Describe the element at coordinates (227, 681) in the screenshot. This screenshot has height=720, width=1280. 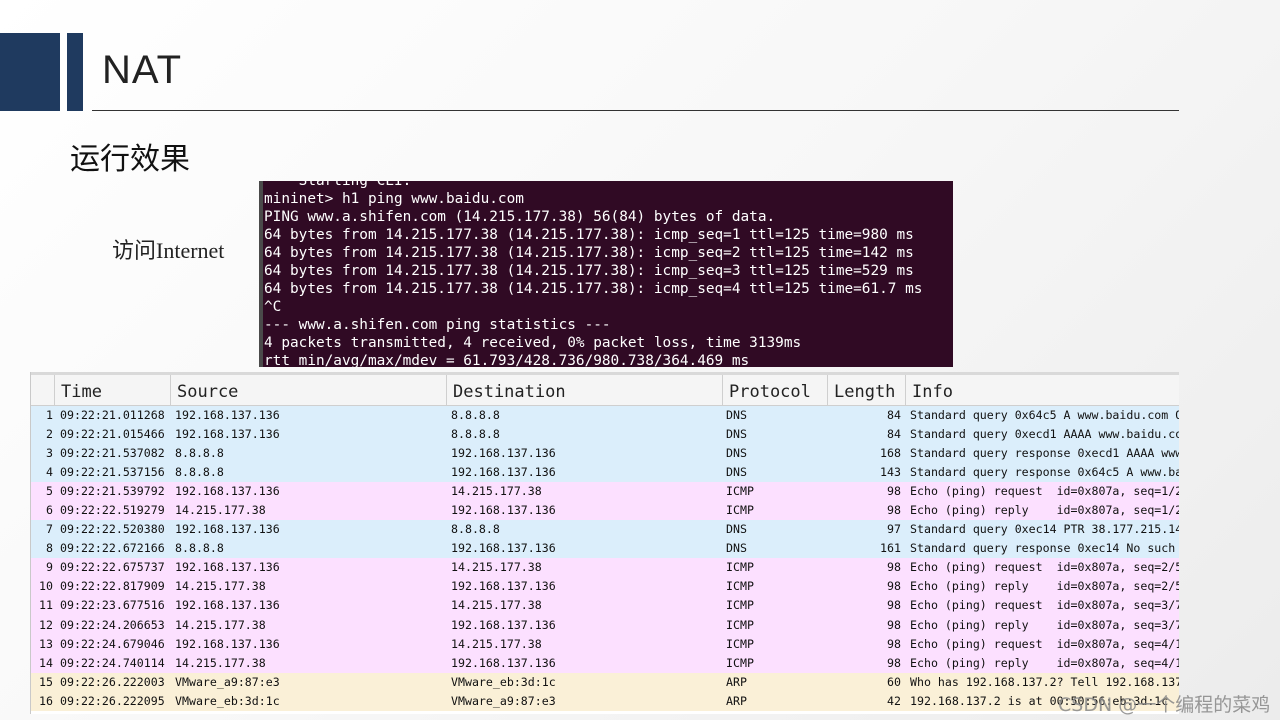
I see `packet-source: VMware_a9:87:e3` at that location.